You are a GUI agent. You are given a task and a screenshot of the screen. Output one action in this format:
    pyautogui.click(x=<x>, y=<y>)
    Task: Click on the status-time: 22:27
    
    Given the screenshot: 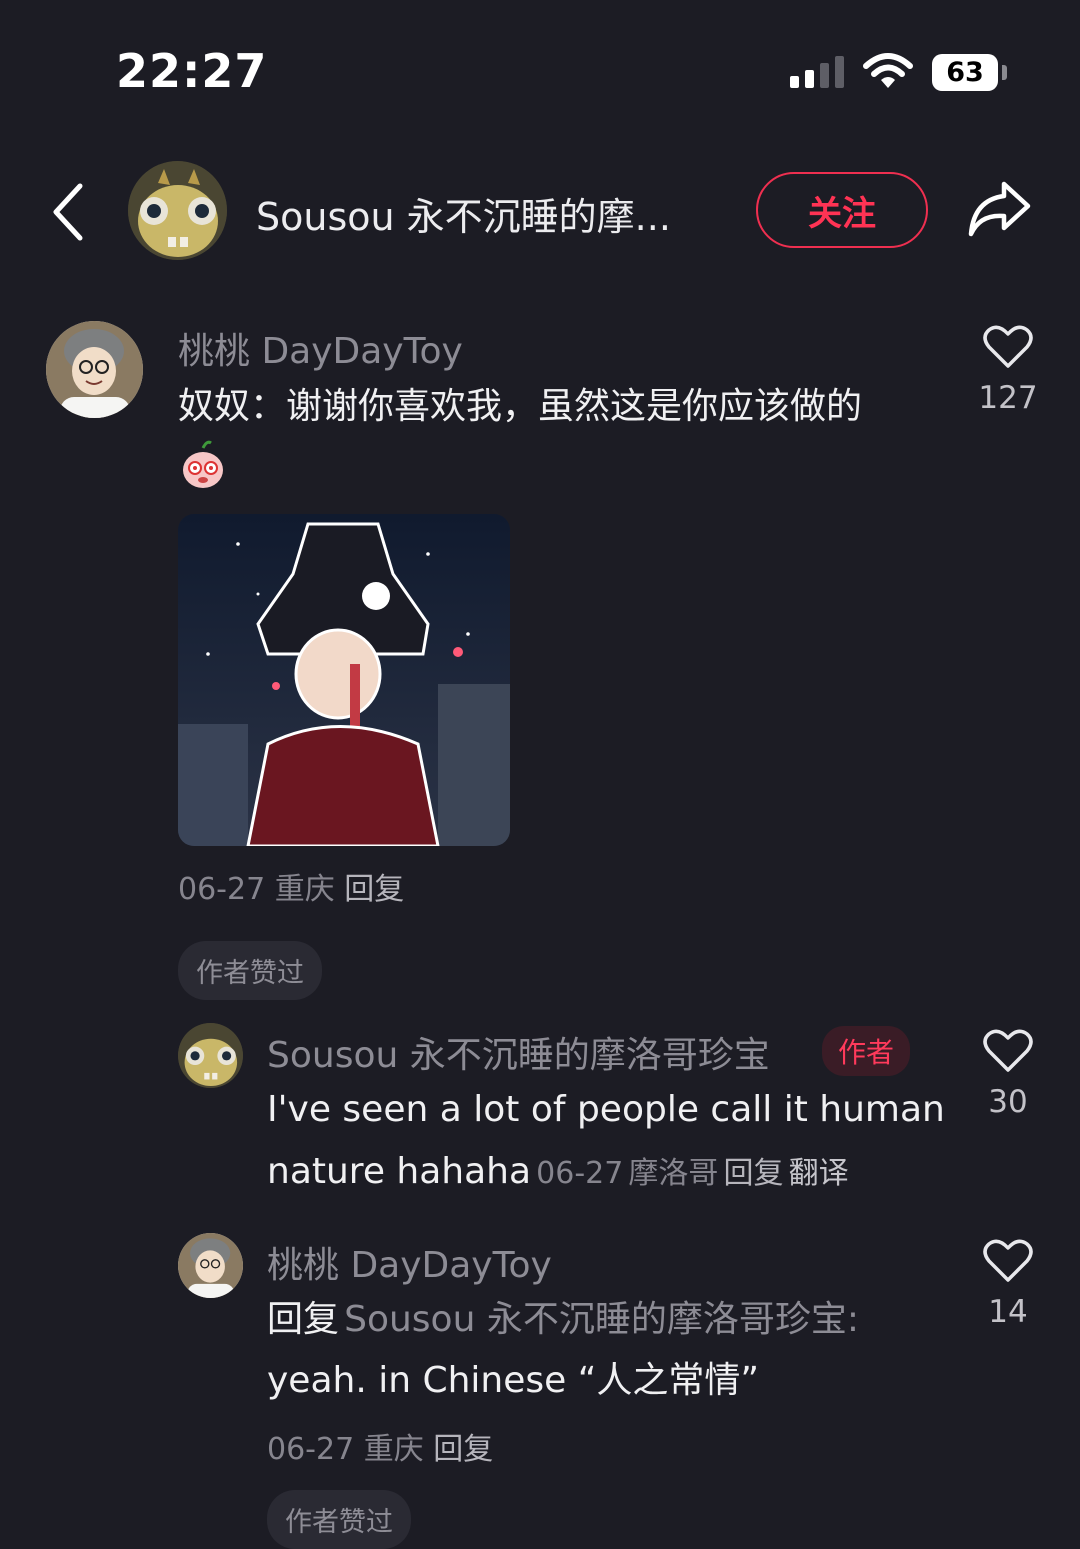 What is the action you would take?
    pyautogui.click(x=192, y=71)
    